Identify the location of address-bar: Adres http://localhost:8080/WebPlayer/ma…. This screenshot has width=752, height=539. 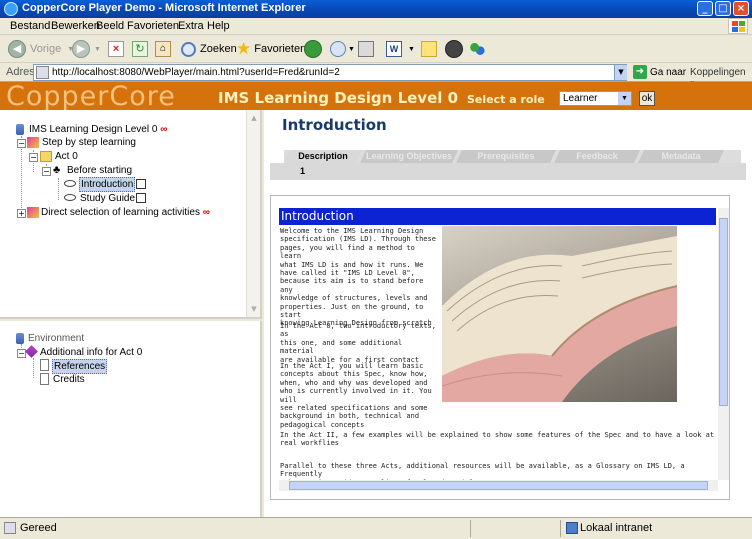
(376, 76).